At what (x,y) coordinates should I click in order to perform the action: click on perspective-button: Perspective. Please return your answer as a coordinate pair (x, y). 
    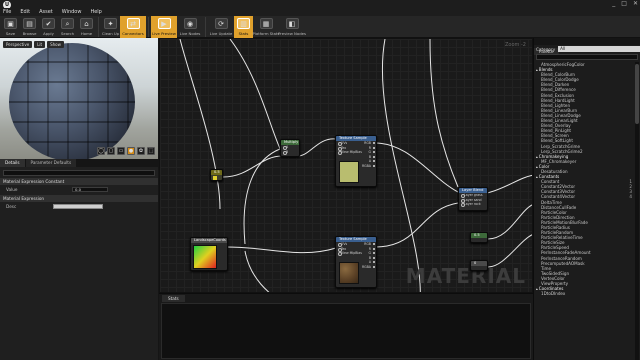
    Looking at the image, I should click on (18, 44).